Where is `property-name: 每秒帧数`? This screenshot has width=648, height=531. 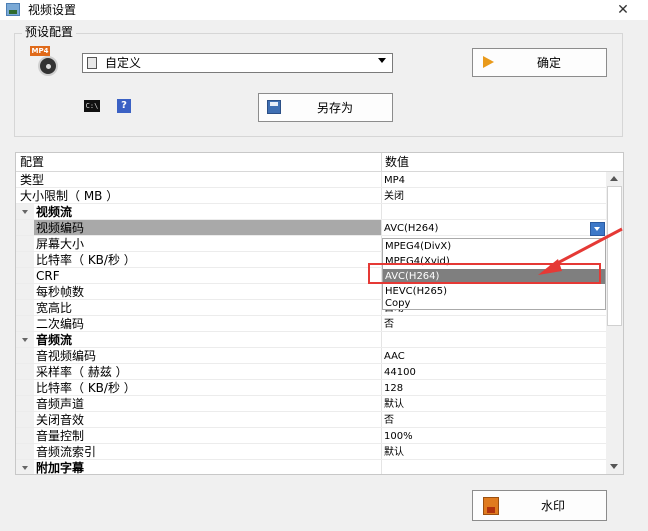 property-name: 每秒帧数 is located at coordinates (60, 292).